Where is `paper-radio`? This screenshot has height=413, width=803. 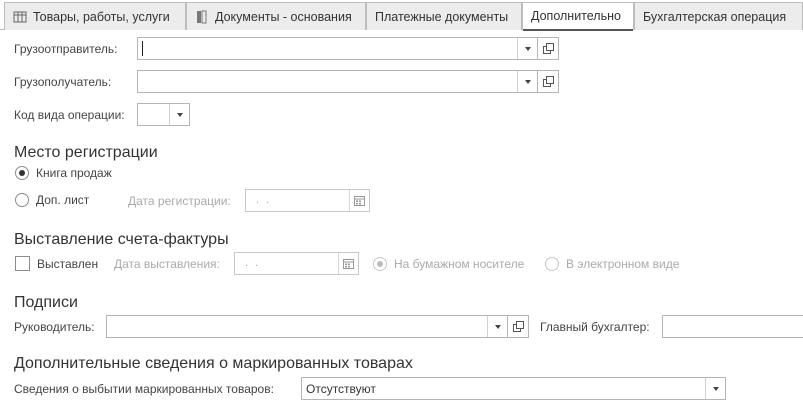
paper-radio is located at coordinates (380, 264).